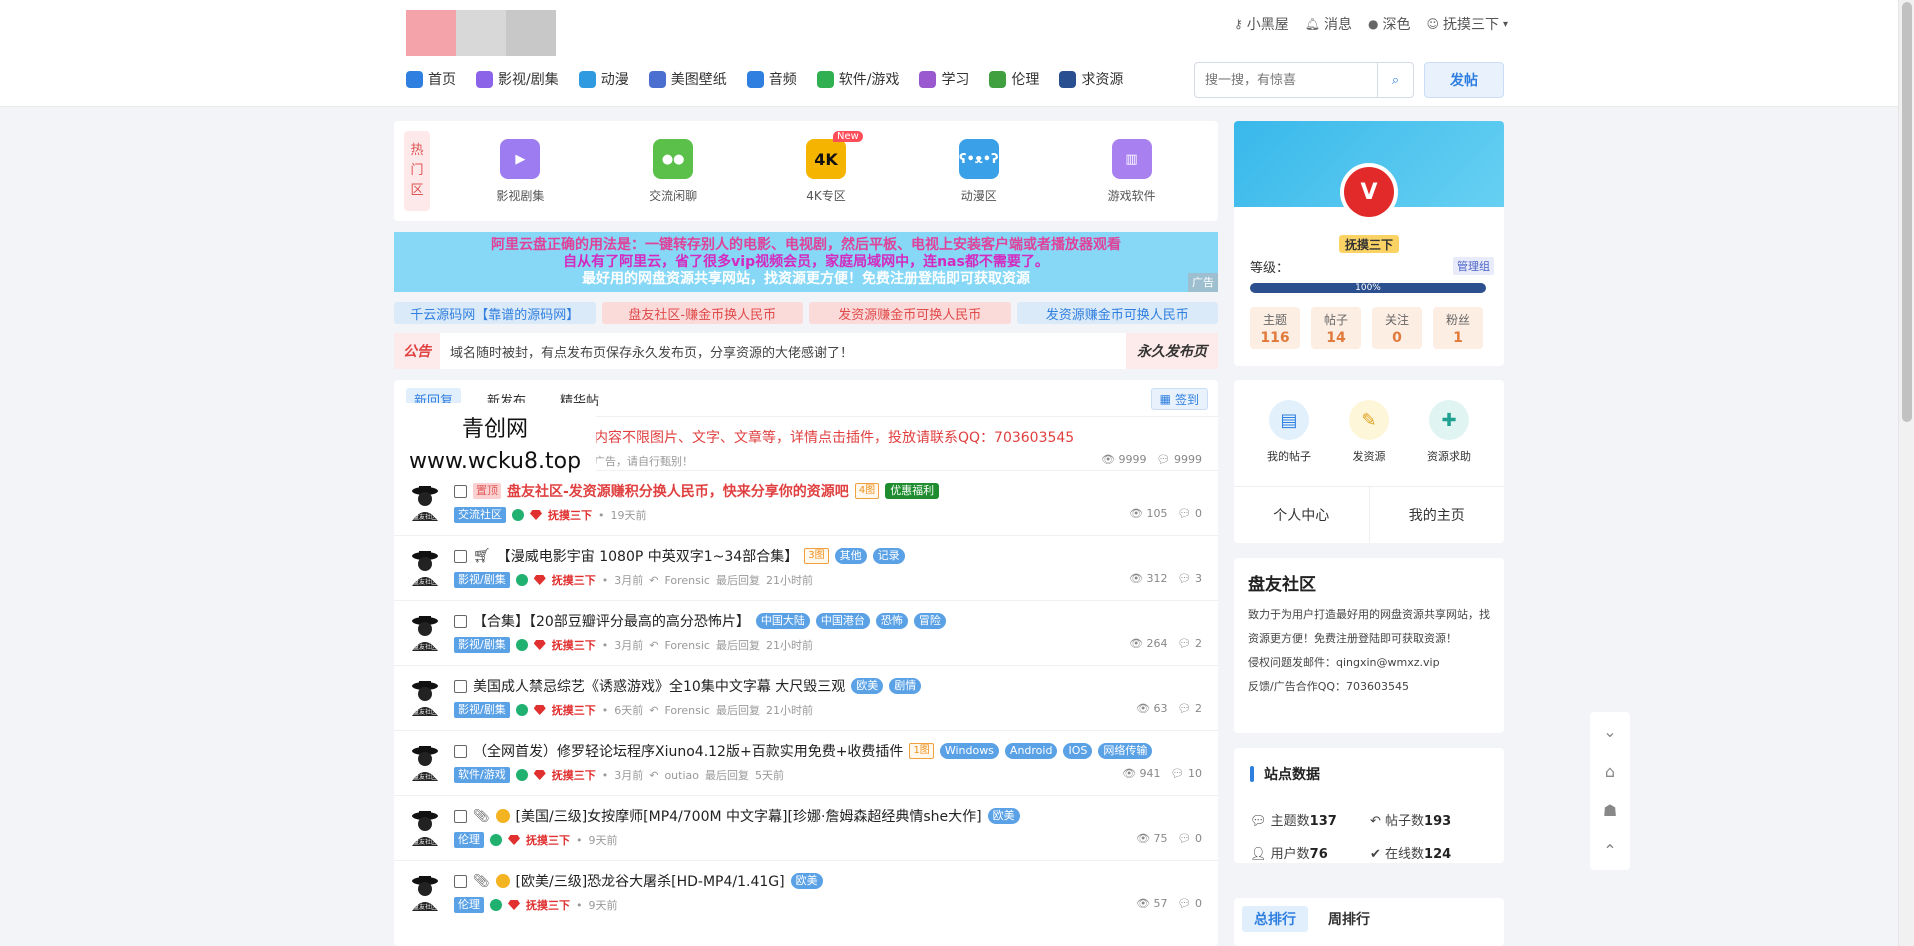  Describe the element at coordinates (520, 171) in the screenshot. I see `hot-item-1: ▶ 影视剧集` at that location.